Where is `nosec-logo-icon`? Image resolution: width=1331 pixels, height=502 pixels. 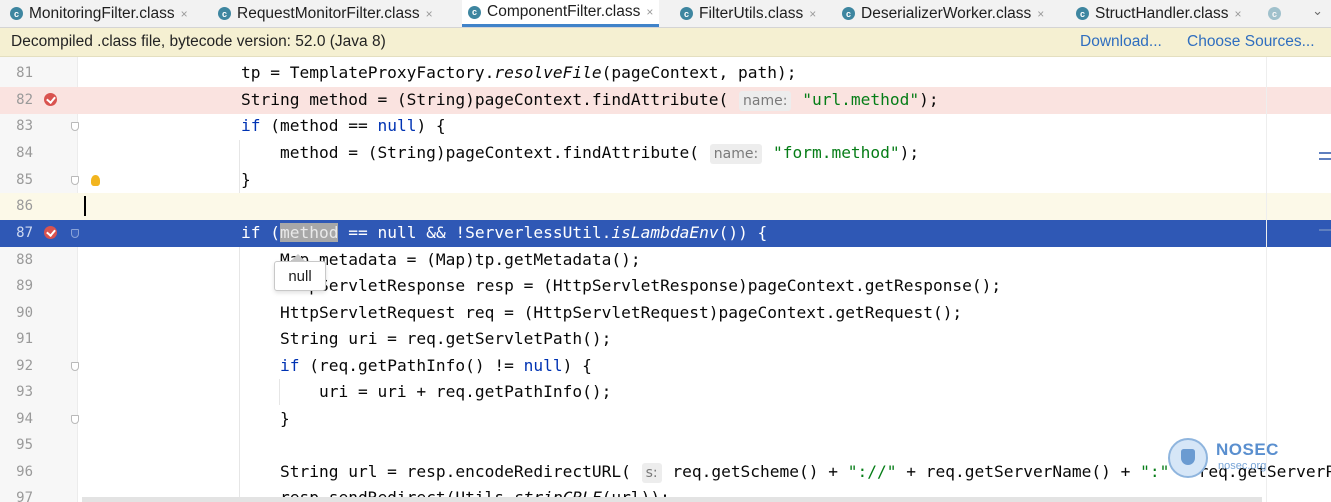
nosec-logo-icon is located at coordinates (1188, 458).